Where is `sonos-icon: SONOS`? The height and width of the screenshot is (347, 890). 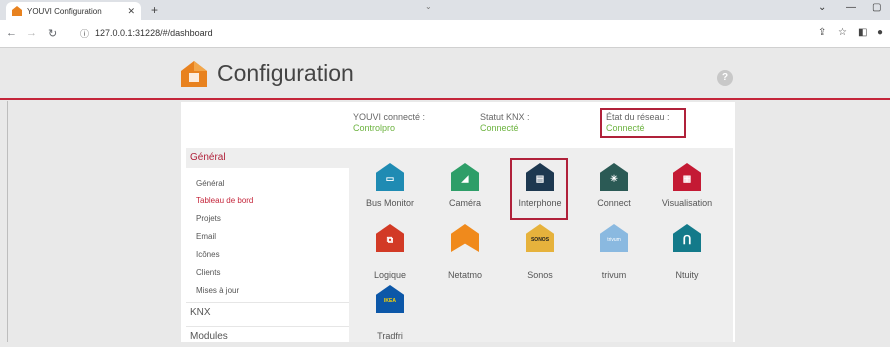 sonos-icon: SONOS is located at coordinates (540, 238).